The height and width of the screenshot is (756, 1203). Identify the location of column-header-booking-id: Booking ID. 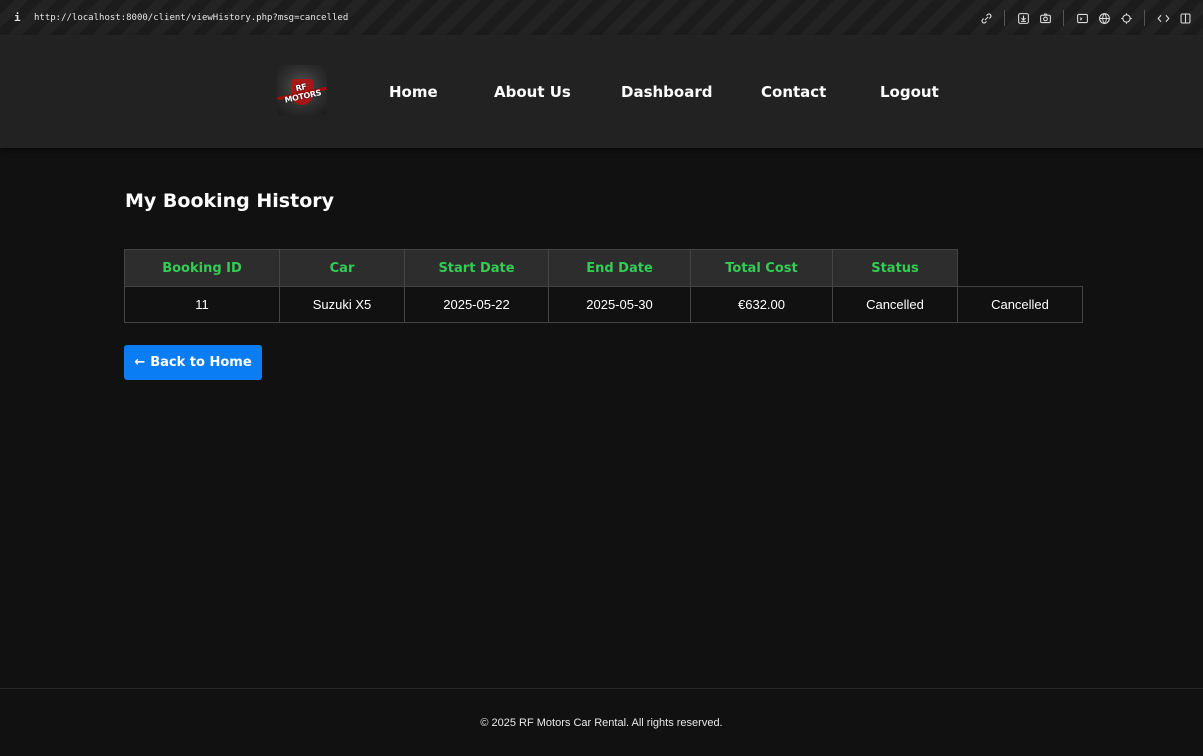
(202, 268).